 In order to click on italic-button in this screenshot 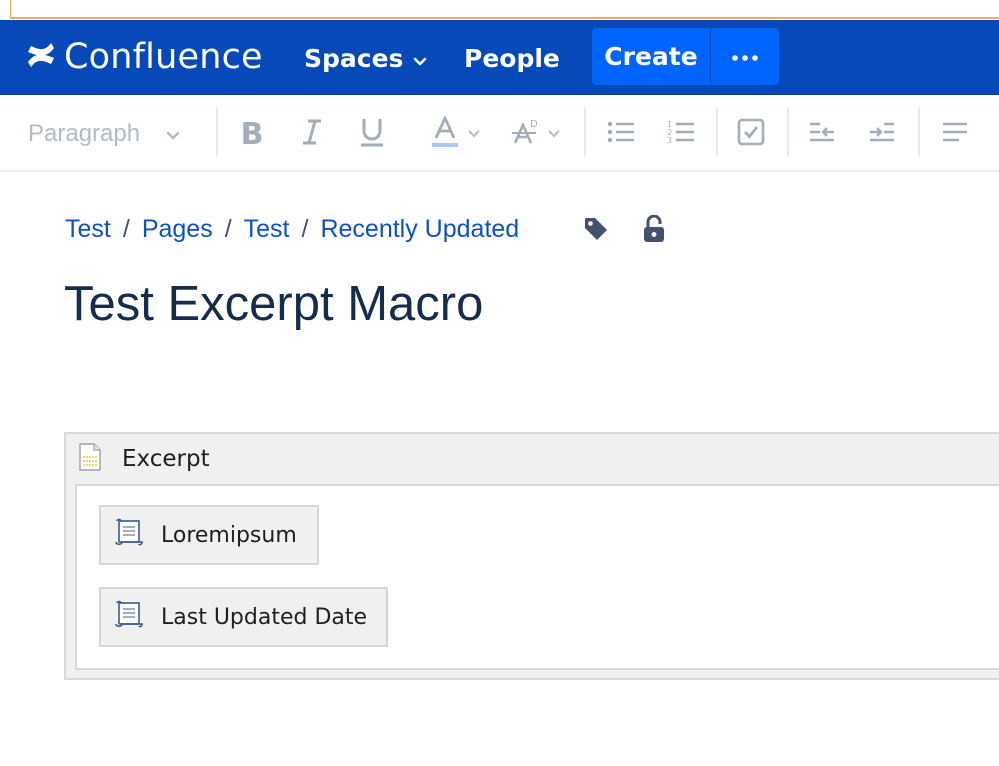, I will do `click(312, 134)`.